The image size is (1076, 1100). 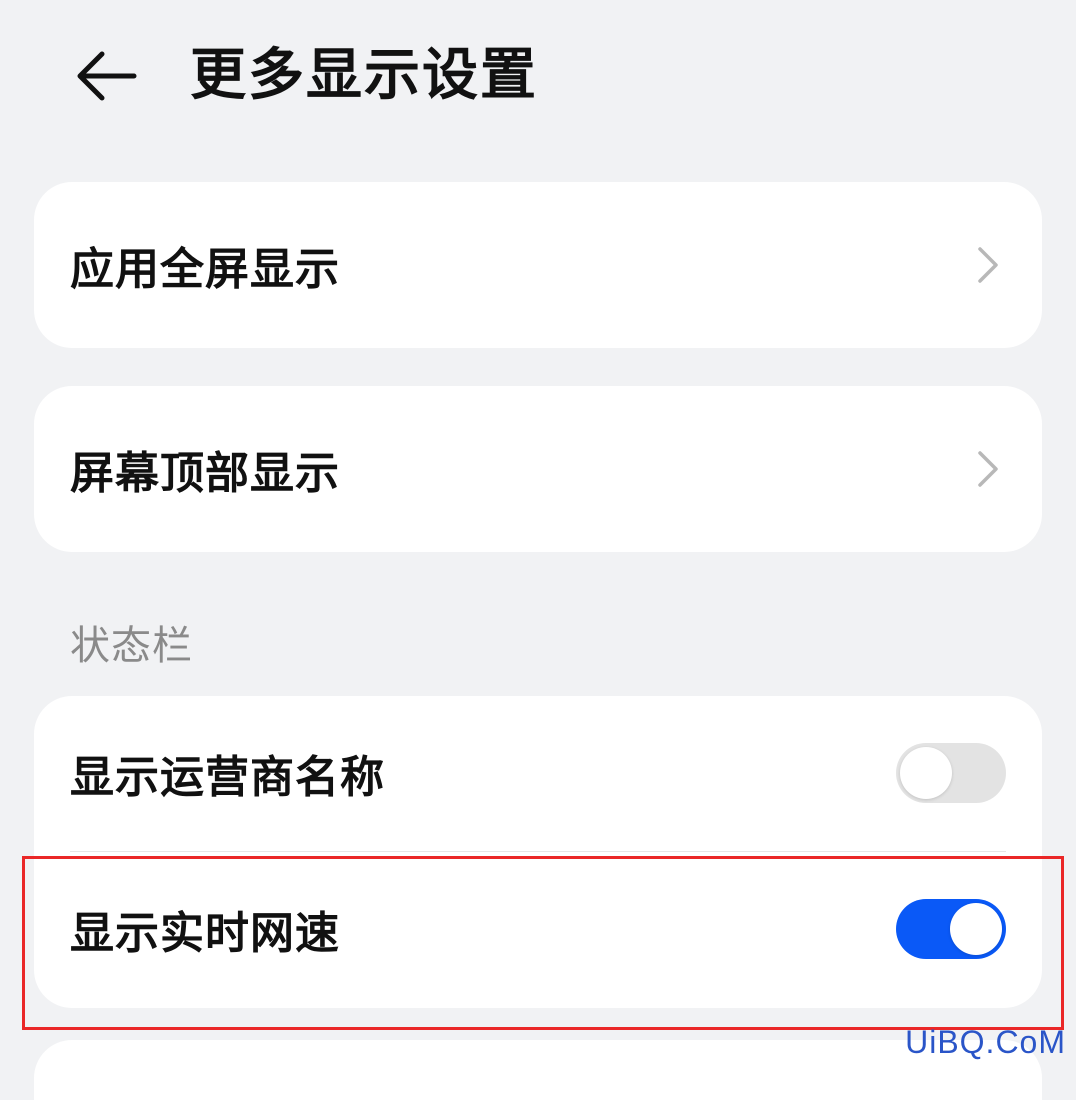 What do you see at coordinates (205, 473) in the screenshot?
I see `screen-top-display-label: 屏幕顶部显示` at bounding box center [205, 473].